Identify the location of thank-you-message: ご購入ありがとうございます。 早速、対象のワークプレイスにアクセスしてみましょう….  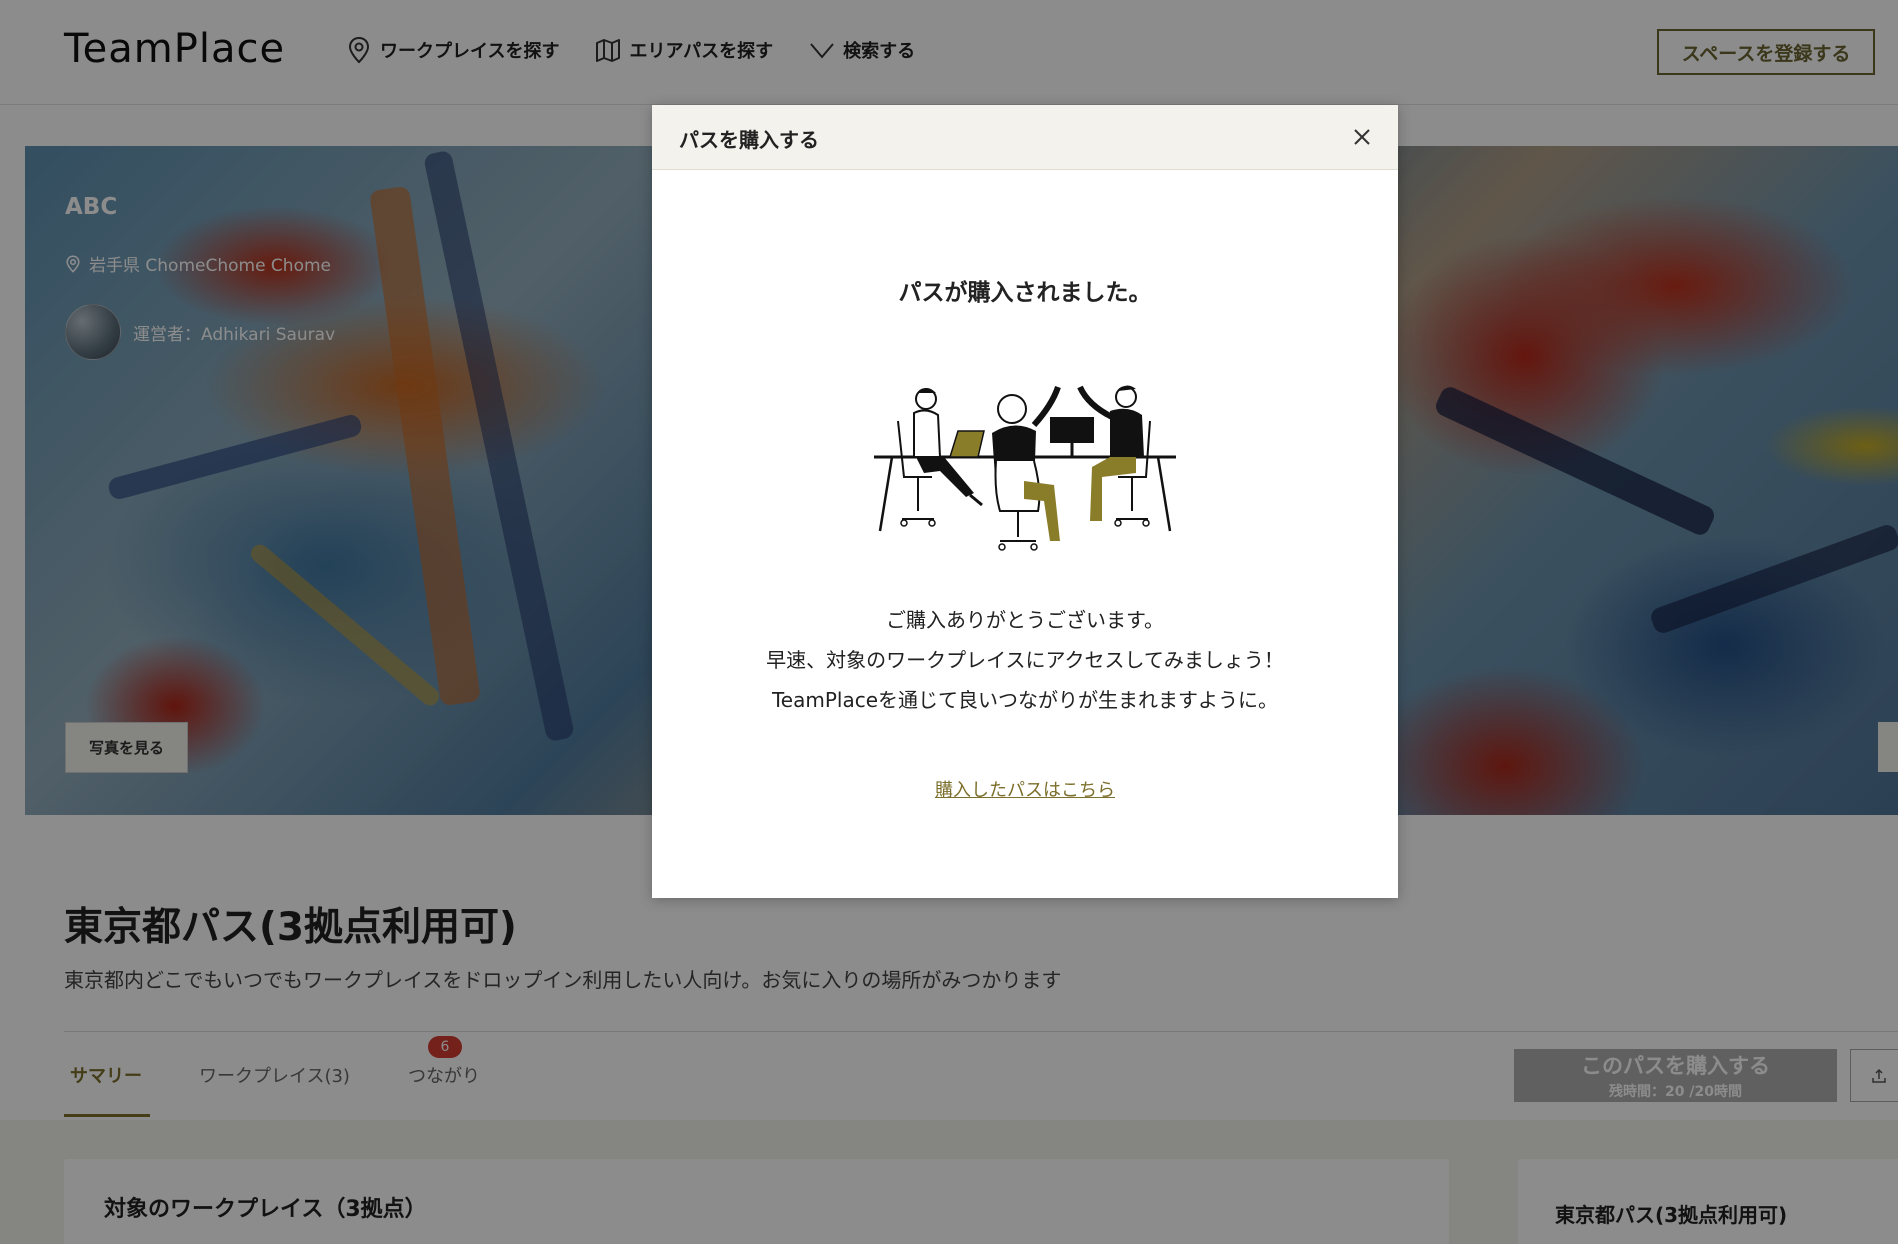
(1025, 660).